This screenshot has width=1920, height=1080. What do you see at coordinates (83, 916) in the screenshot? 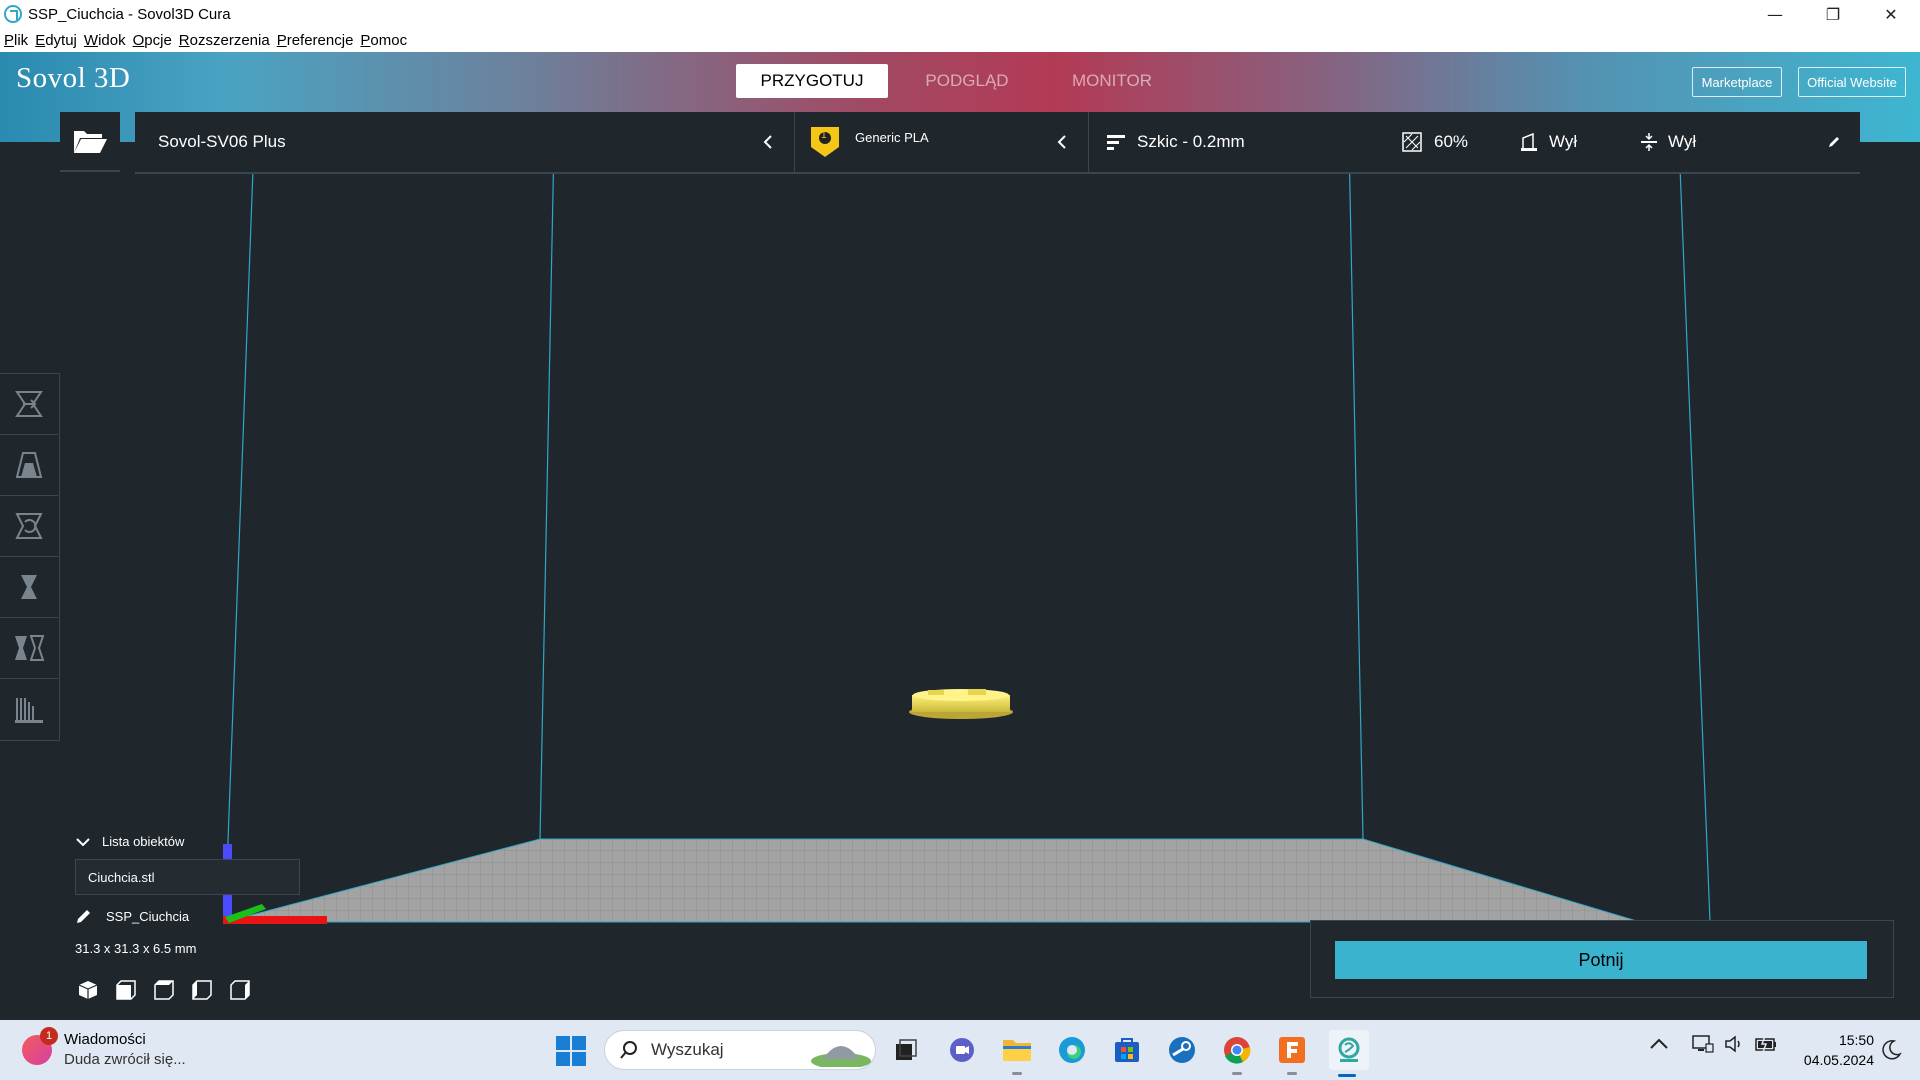
I see `pencil-icon` at bounding box center [83, 916].